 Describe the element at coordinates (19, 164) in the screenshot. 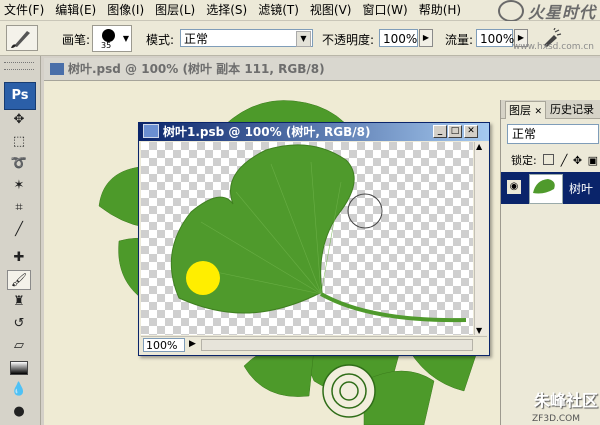

I see `lasso-icon: ➰` at that location.